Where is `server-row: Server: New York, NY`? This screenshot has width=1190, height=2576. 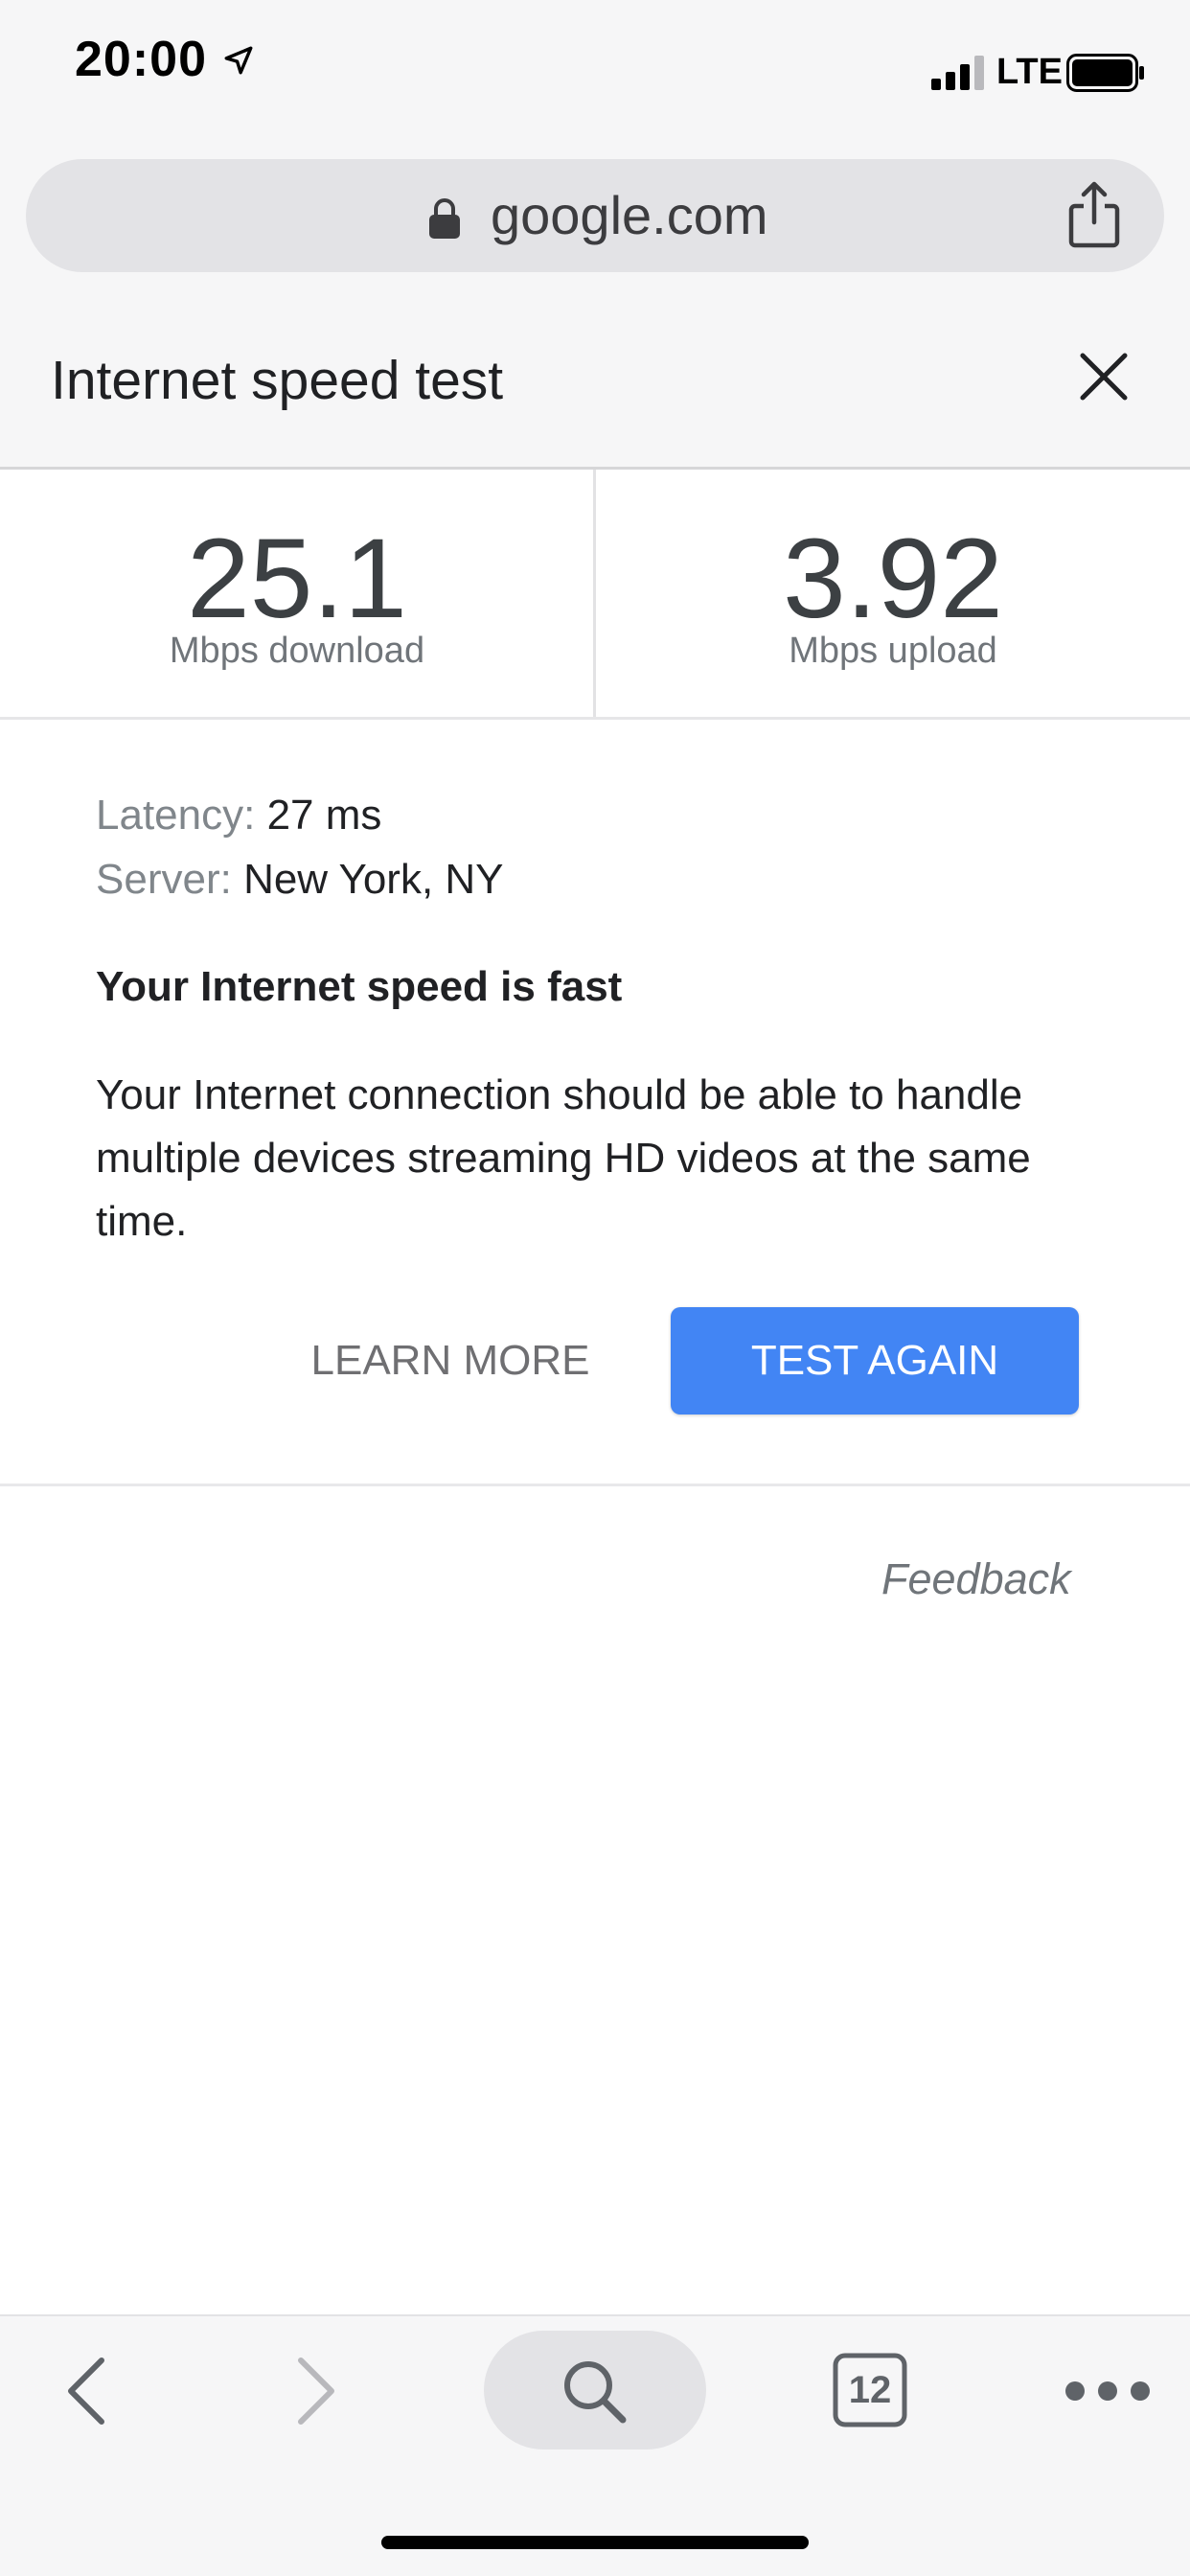 server-row: Server: New York, NY is located at coordinates (300, 880).